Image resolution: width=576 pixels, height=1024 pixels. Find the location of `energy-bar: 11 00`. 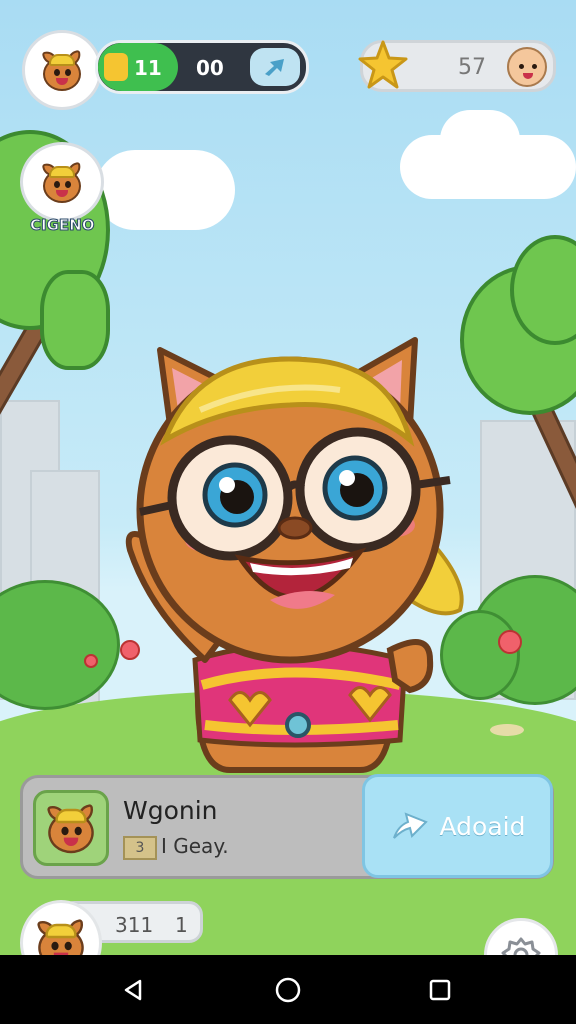

energy-bar: 11 00 is located at coordinates (202, 67).